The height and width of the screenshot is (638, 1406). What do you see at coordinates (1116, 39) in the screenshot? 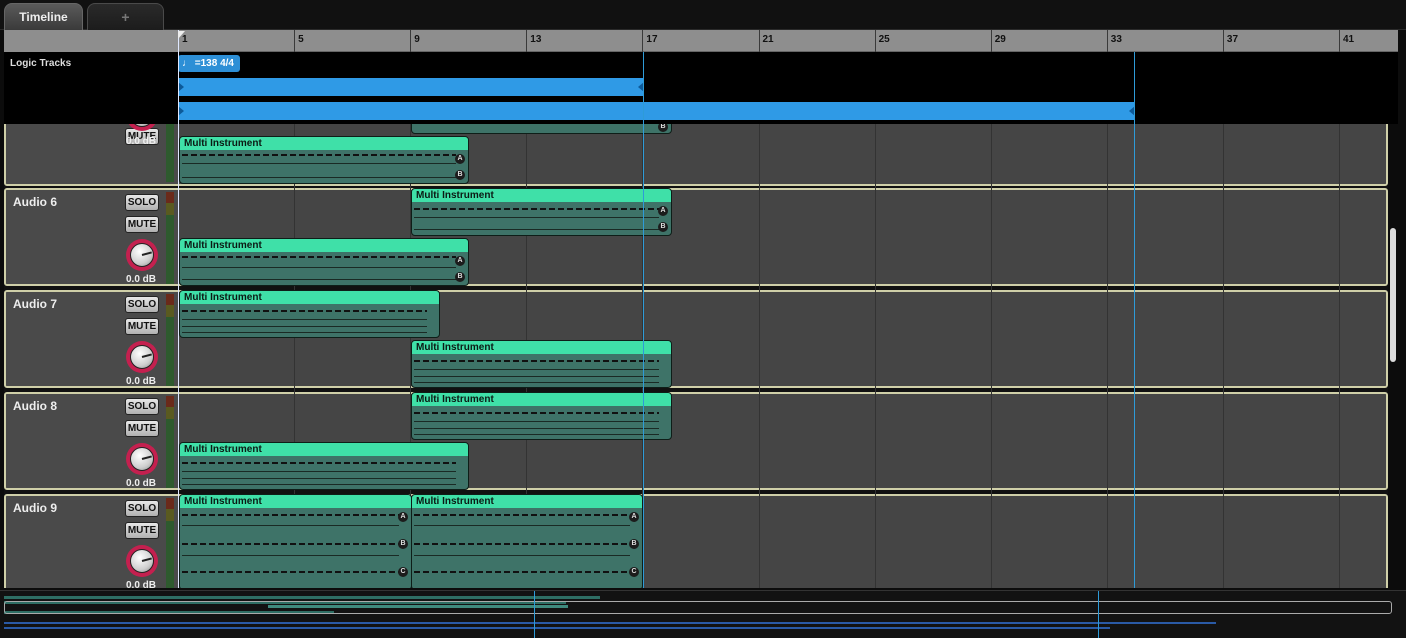
I see `ruler-bar-number: 33` at bounding box center [1116, 39].